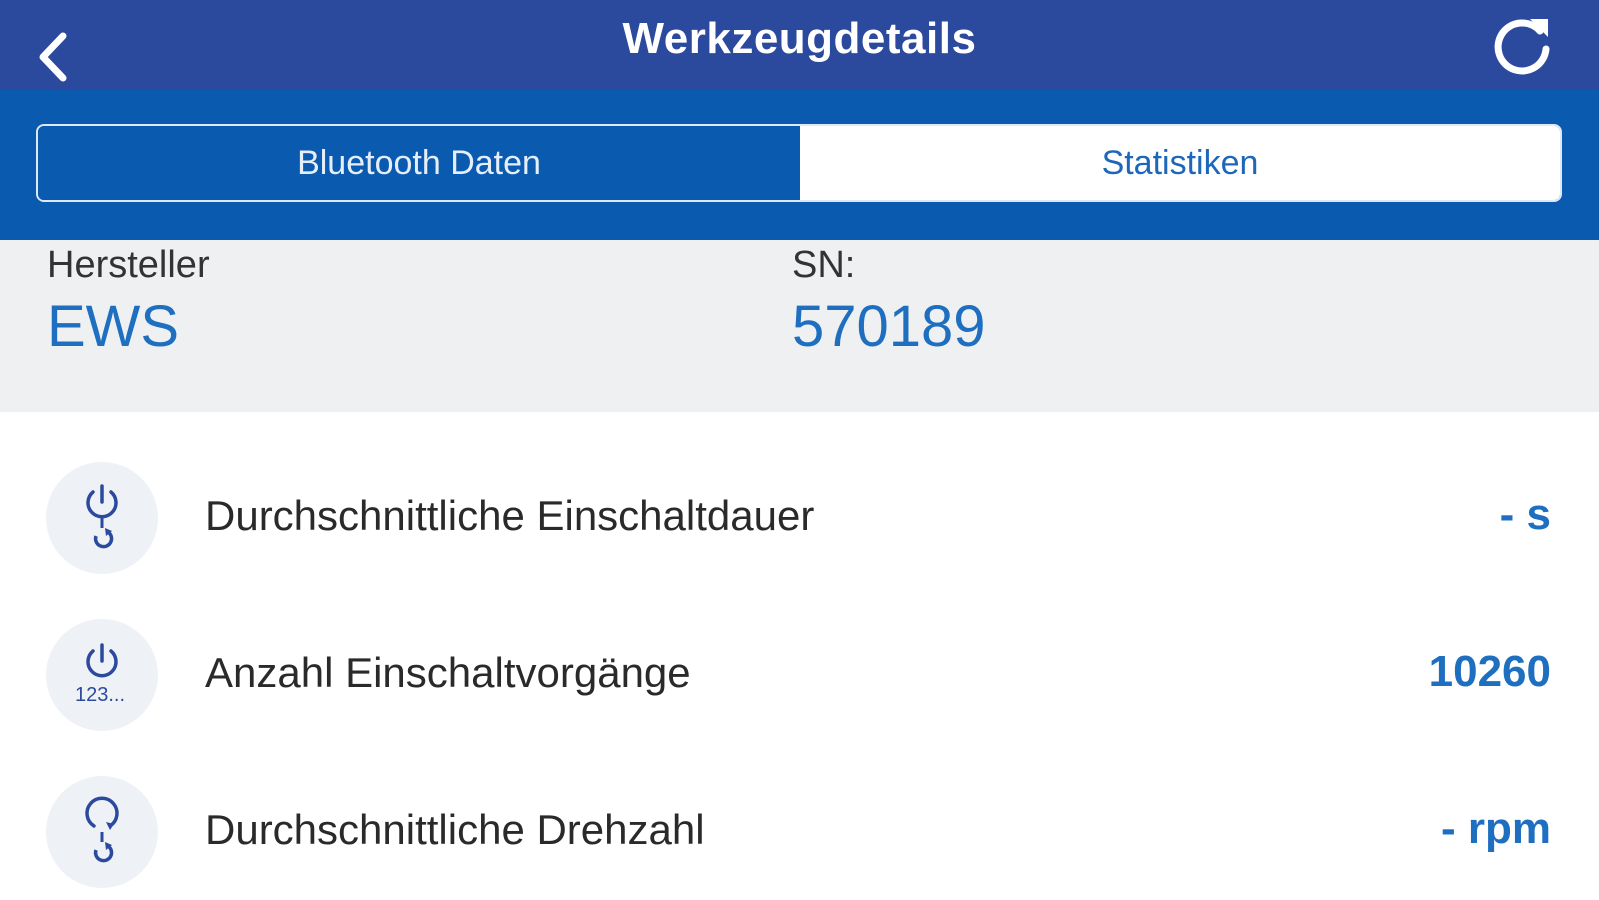  Describe the element at coordinates (799, 38) in the screenshot. I see `page-title: Werkzeugdetails` at that location.